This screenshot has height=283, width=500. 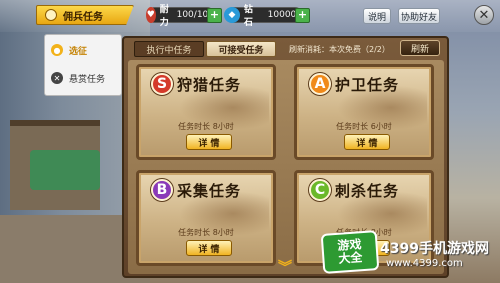 What do you see at coordinates (339, 49) in the screenshot?
I see `refresh-cost-text: 刷新消耗：本次免费（2/2）` at bounding box center [339, 49].